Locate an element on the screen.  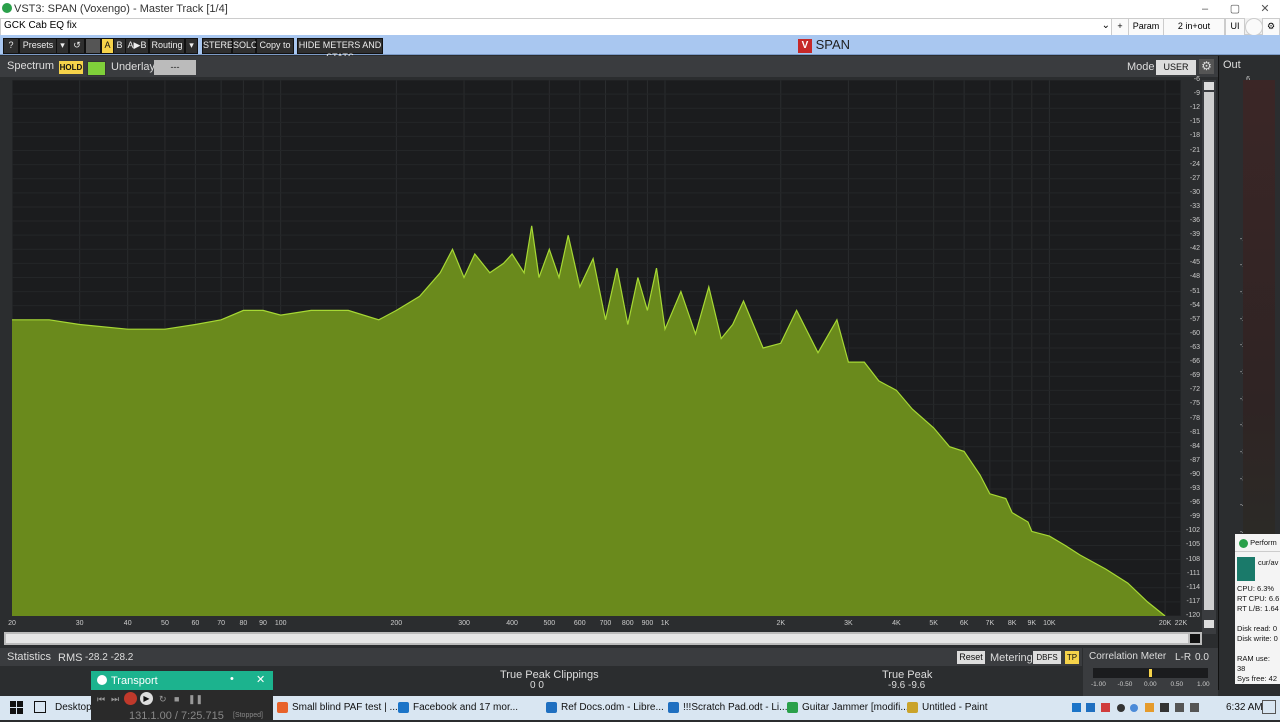
correlation-indicator is located at coordinates (1150, 673).